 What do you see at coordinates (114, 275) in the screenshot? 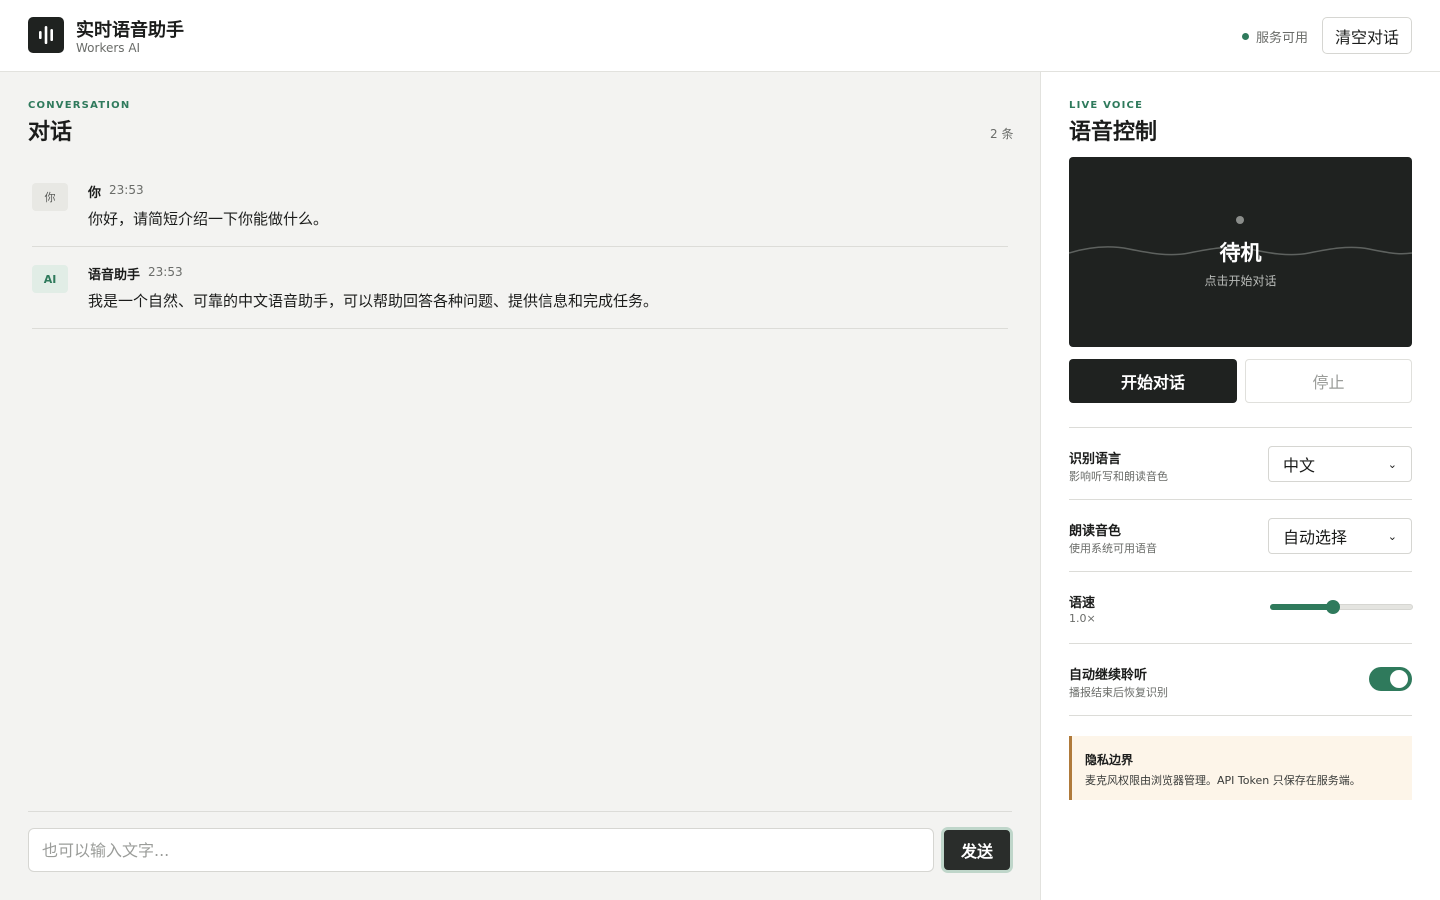
I see `message-author: 语音助手` at bounding box center [114, 275].